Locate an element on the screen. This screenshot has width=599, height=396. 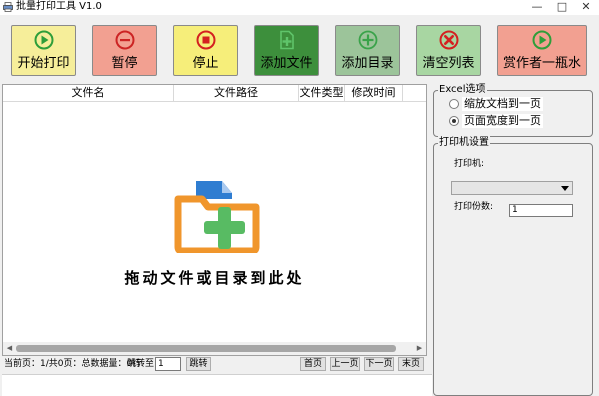
donate-play-icon is located at coordinates (542, 40).